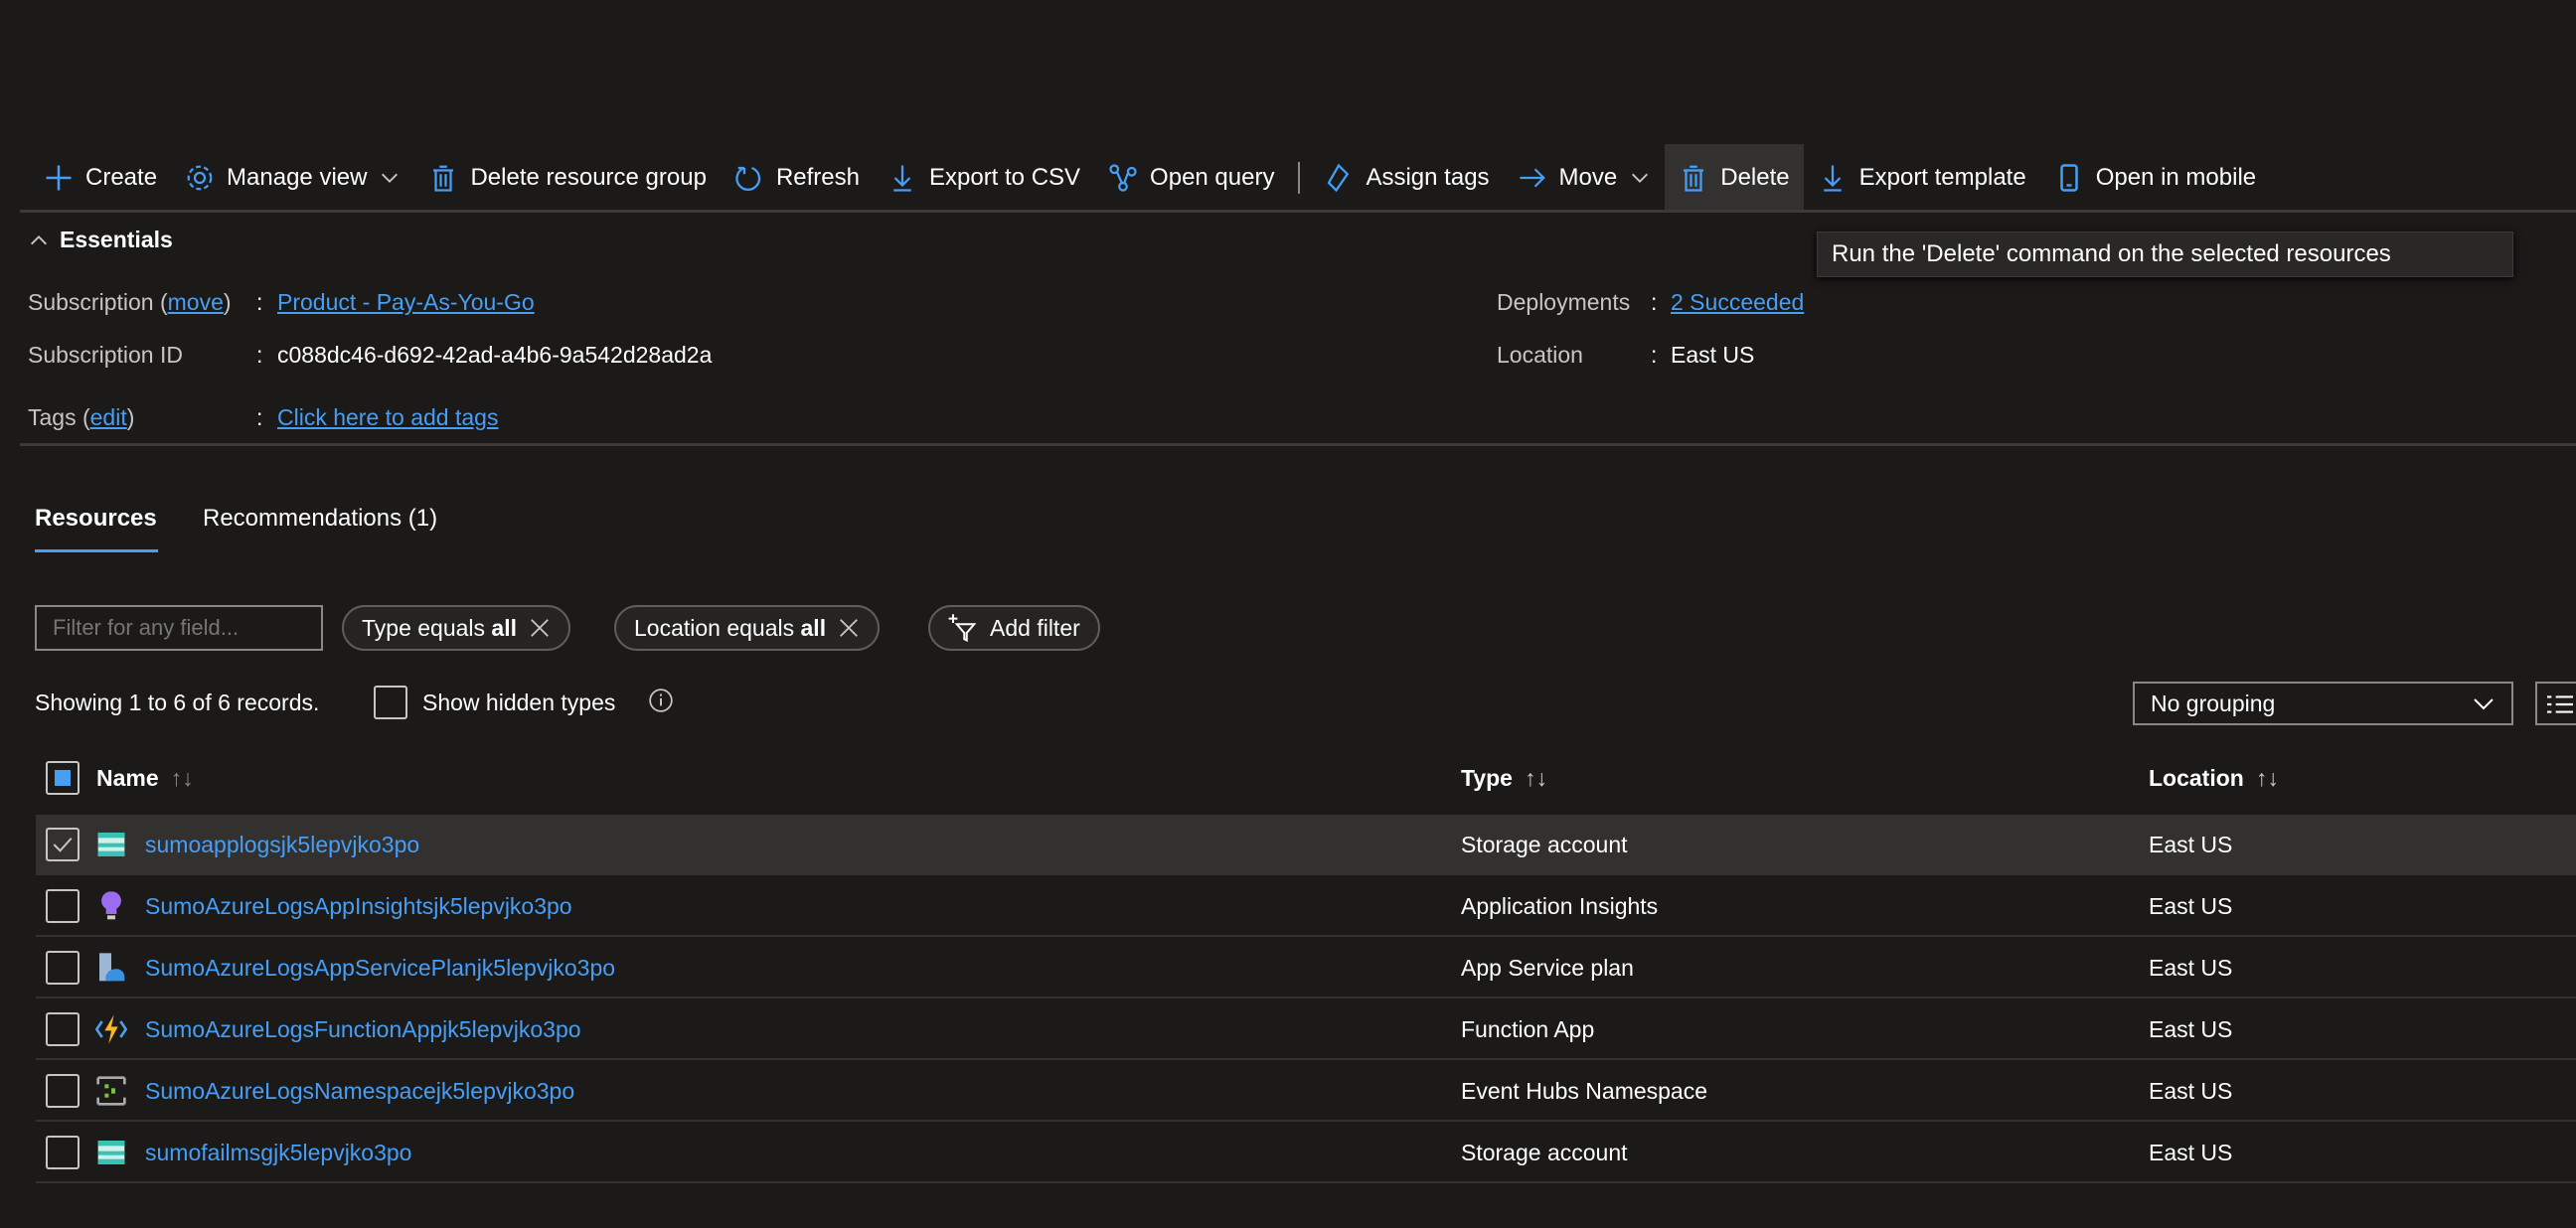  I want to click on toolbar-separator, so click(1299, 177).